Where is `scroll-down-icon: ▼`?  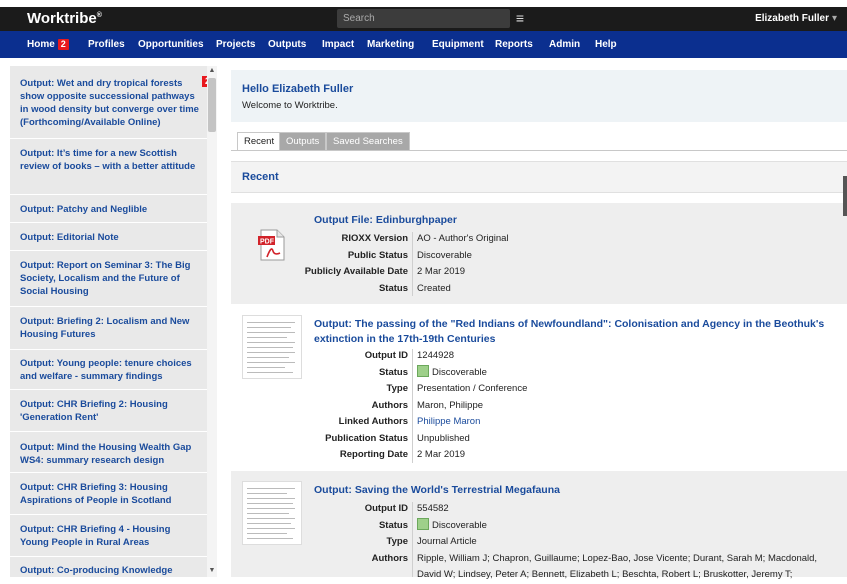 scroll-down-icon: ▼ is located at coordinates (212, 571).